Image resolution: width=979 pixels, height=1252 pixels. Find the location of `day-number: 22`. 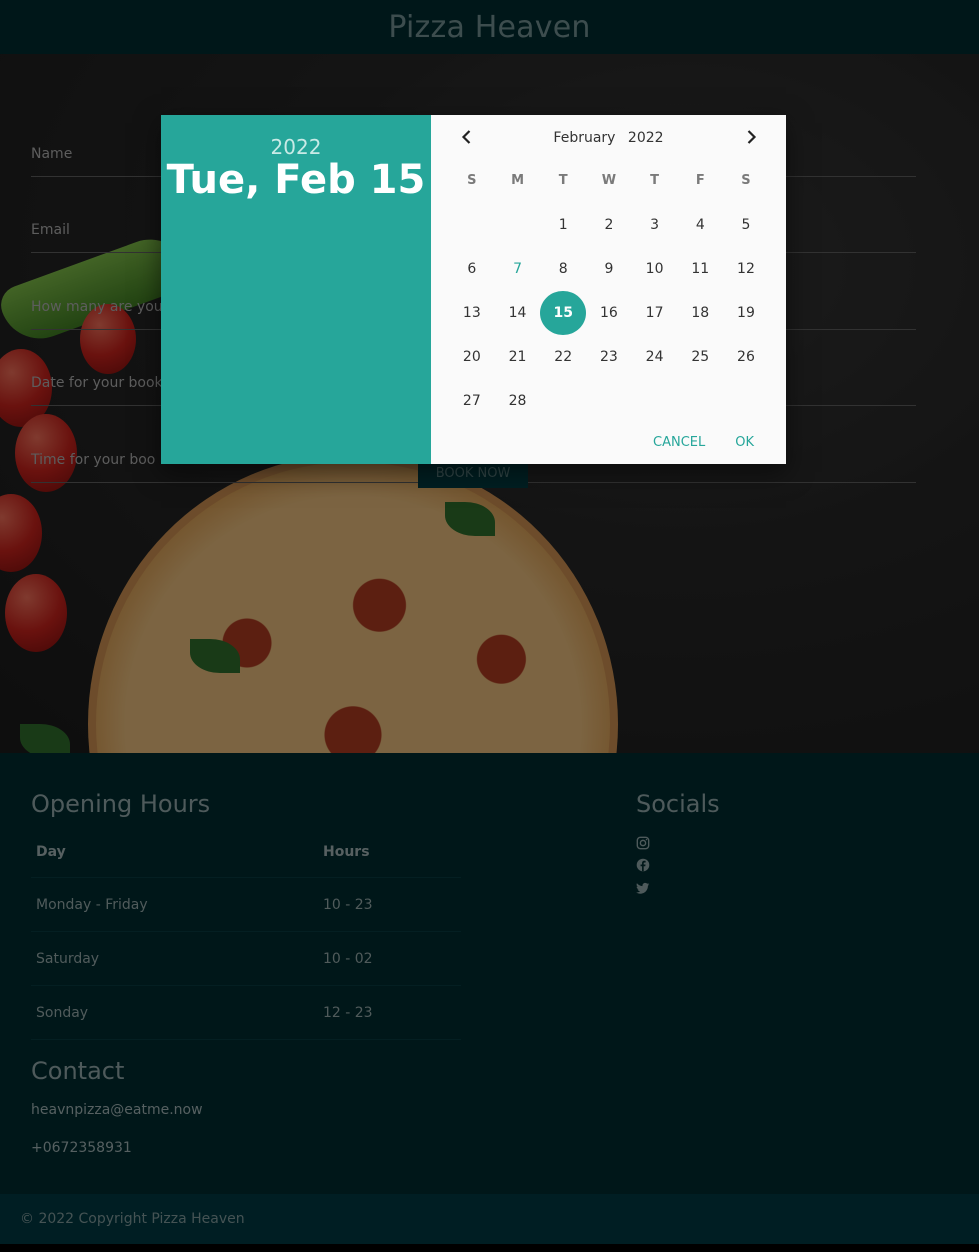

day-number: 22 is located at coordinates (563, 357).